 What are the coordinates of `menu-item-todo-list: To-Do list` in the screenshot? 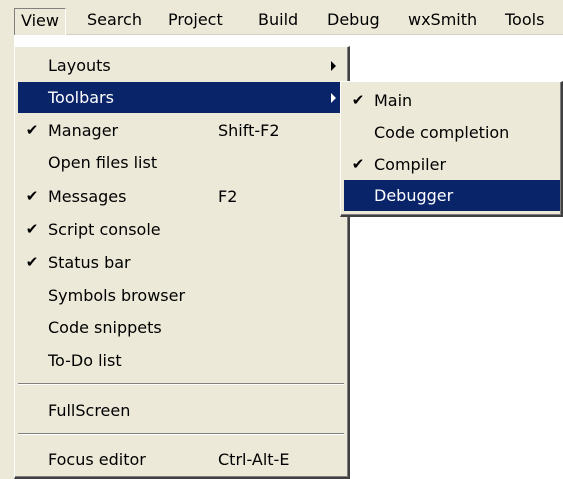 It's located at (182, 360).